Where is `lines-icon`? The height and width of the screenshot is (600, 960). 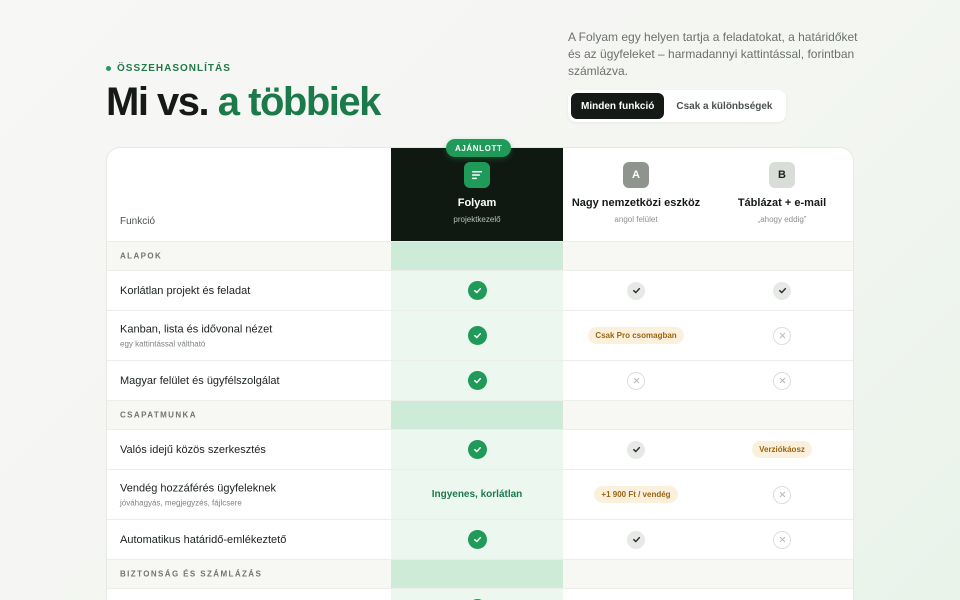 lines-icon is located at coordinates (477, 175).